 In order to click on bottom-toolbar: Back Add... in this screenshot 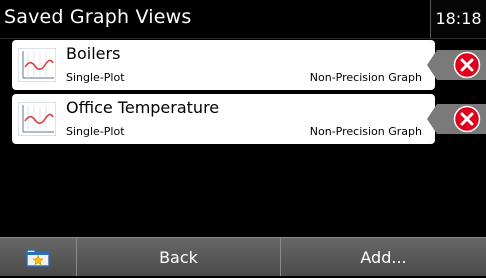, I will do `click(243, 256)`.